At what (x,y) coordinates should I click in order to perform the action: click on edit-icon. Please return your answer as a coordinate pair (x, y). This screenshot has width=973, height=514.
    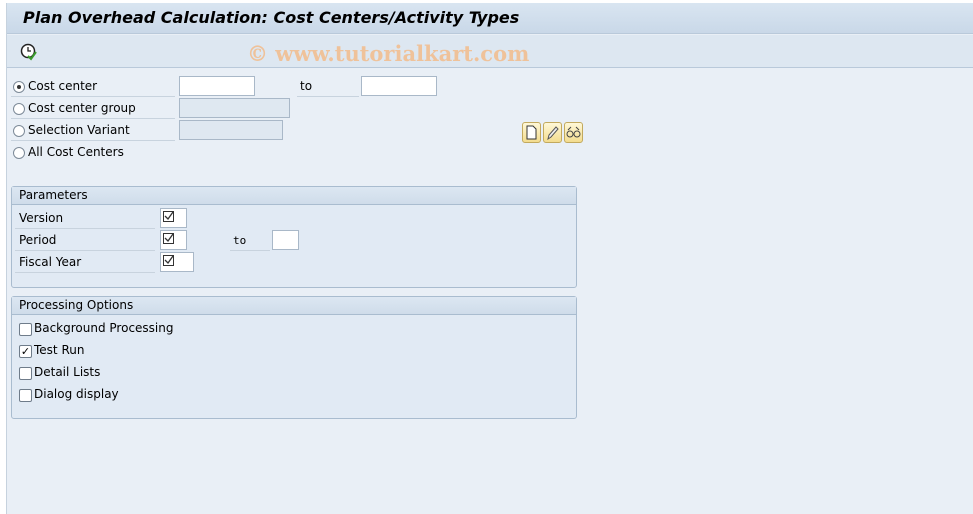
    Looking at the image, I should click on (553, 133).